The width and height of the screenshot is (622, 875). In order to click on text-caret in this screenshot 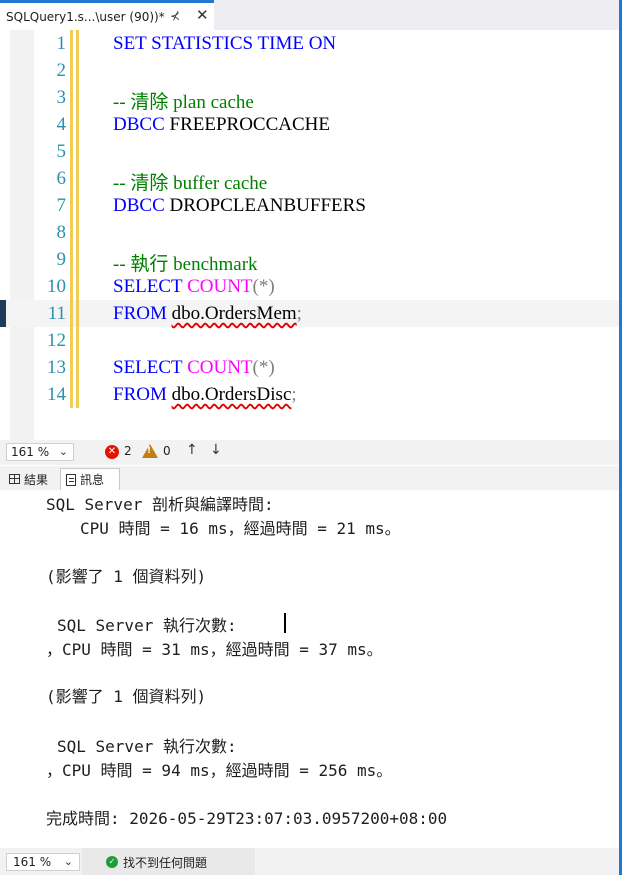, I will do `click(285, 623)`.